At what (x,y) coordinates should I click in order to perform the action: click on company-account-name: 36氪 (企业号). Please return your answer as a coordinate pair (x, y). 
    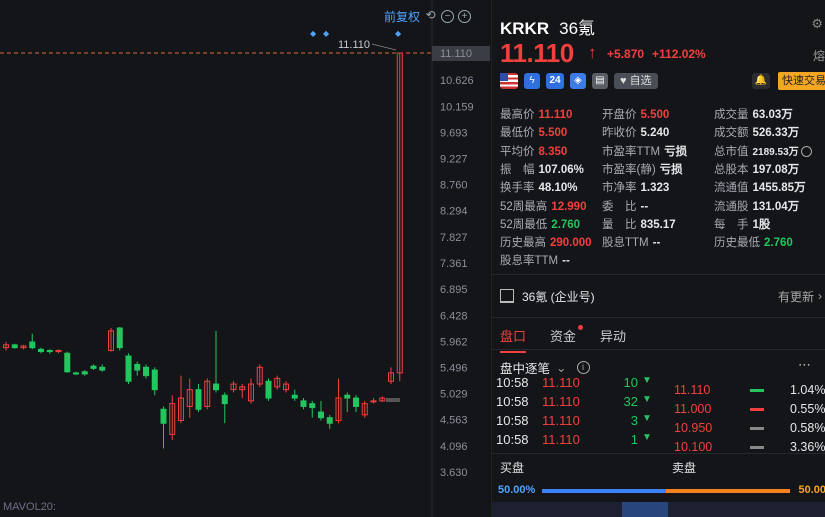
    Looking at the image, I should click on (558, 296).